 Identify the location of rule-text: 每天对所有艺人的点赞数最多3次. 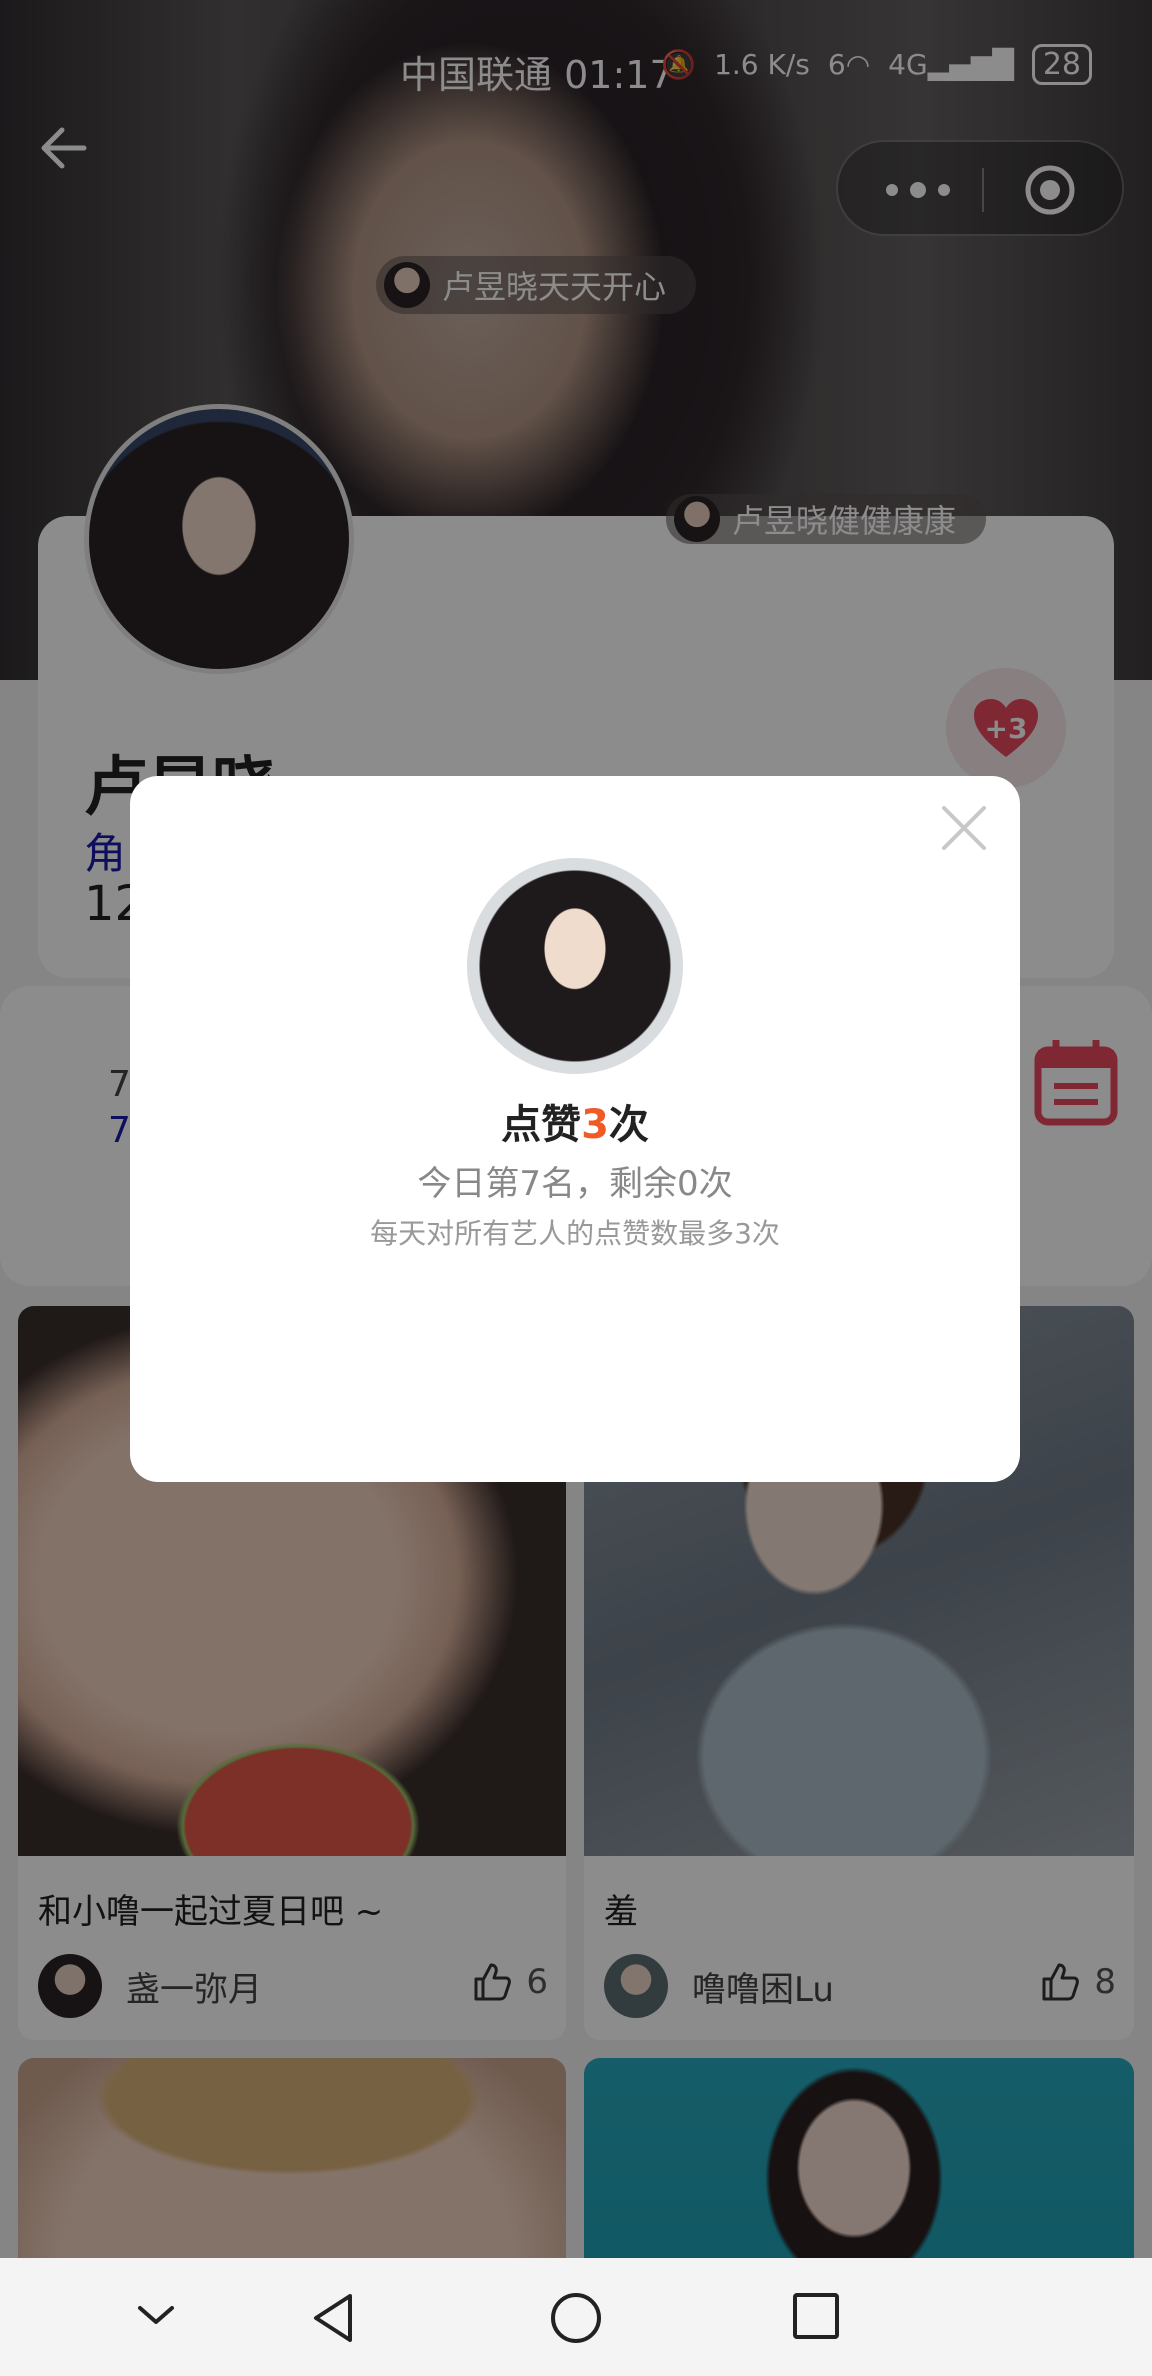
(575, 1233).